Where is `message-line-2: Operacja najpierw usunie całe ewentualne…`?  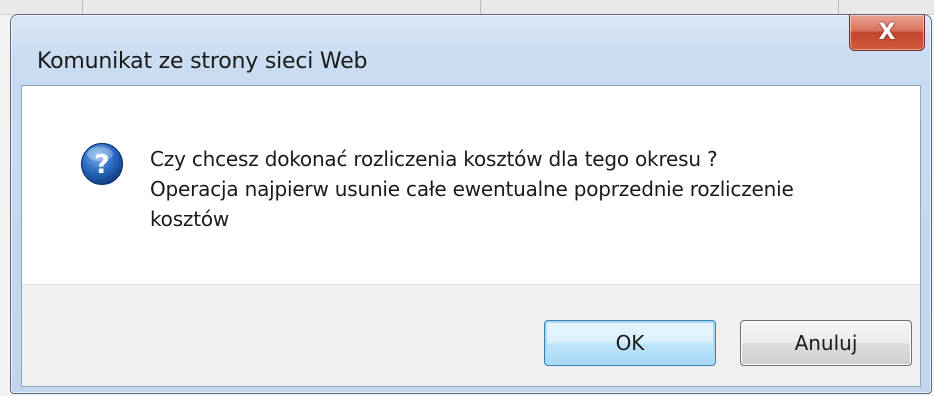
message-line-2: Operacja najpierw usunie całe ewentualne… is located at coordinates (472, 189).